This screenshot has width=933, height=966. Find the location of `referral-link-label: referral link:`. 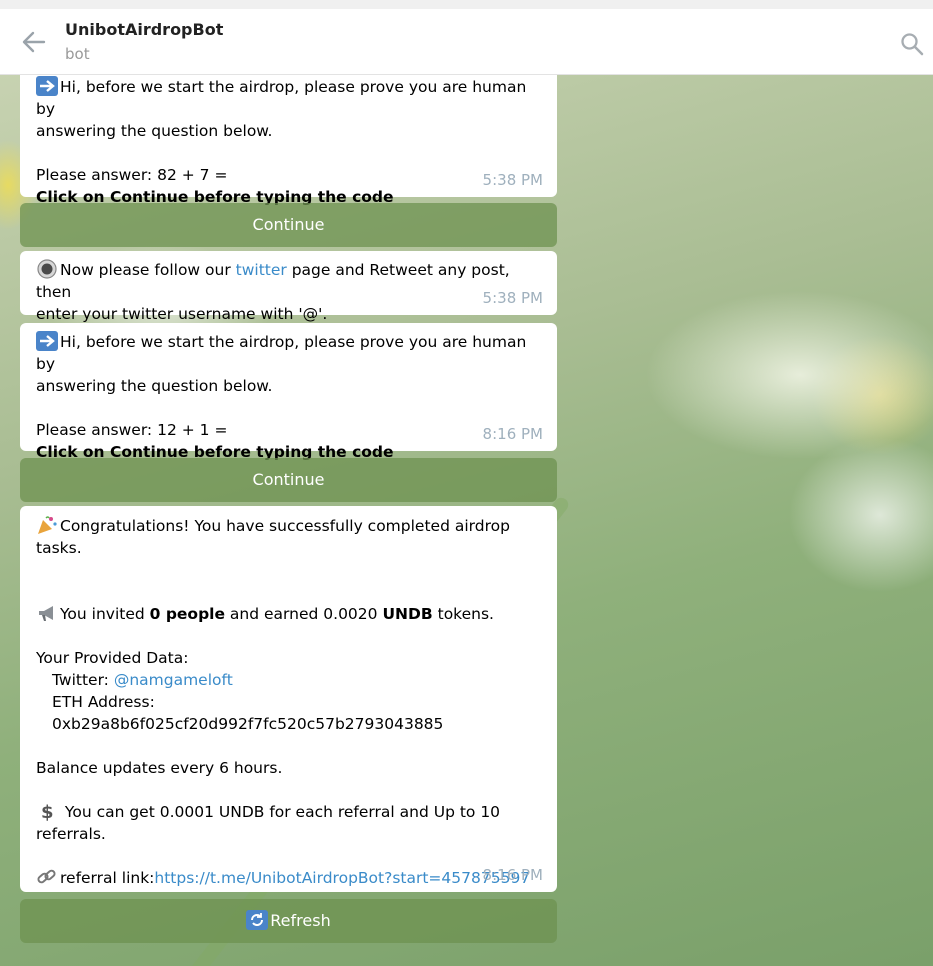

referral-link-label: referral link: is located at coordinates (107, 878).